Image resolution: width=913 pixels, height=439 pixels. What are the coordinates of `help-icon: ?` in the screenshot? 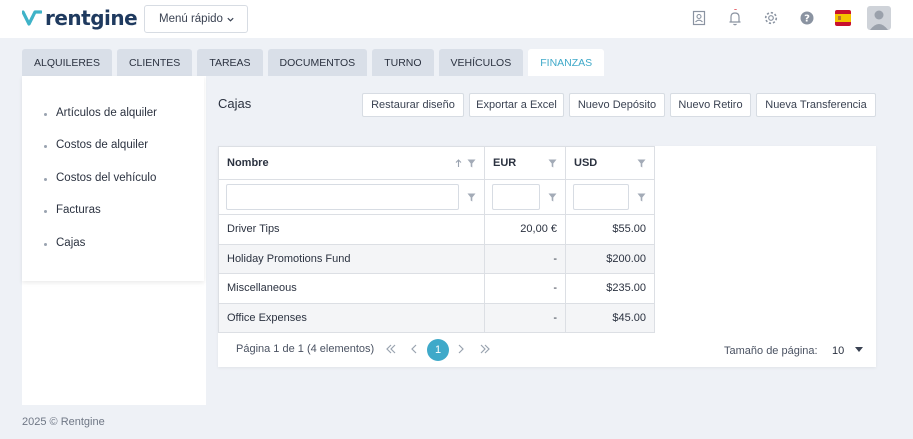 It's located at (807, 18).